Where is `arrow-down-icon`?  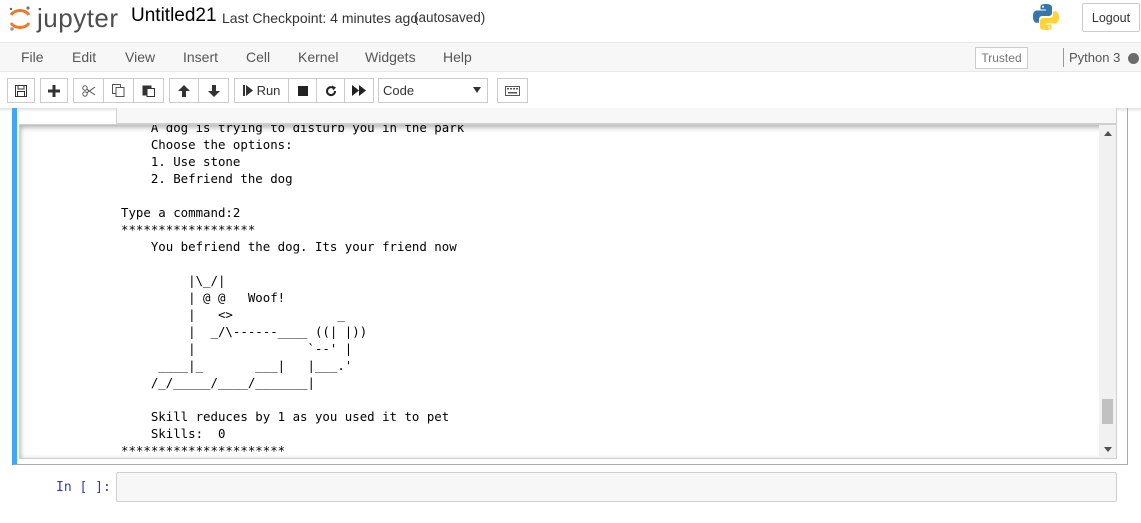 arrow-down-icon is located at coordinates (213, 90).